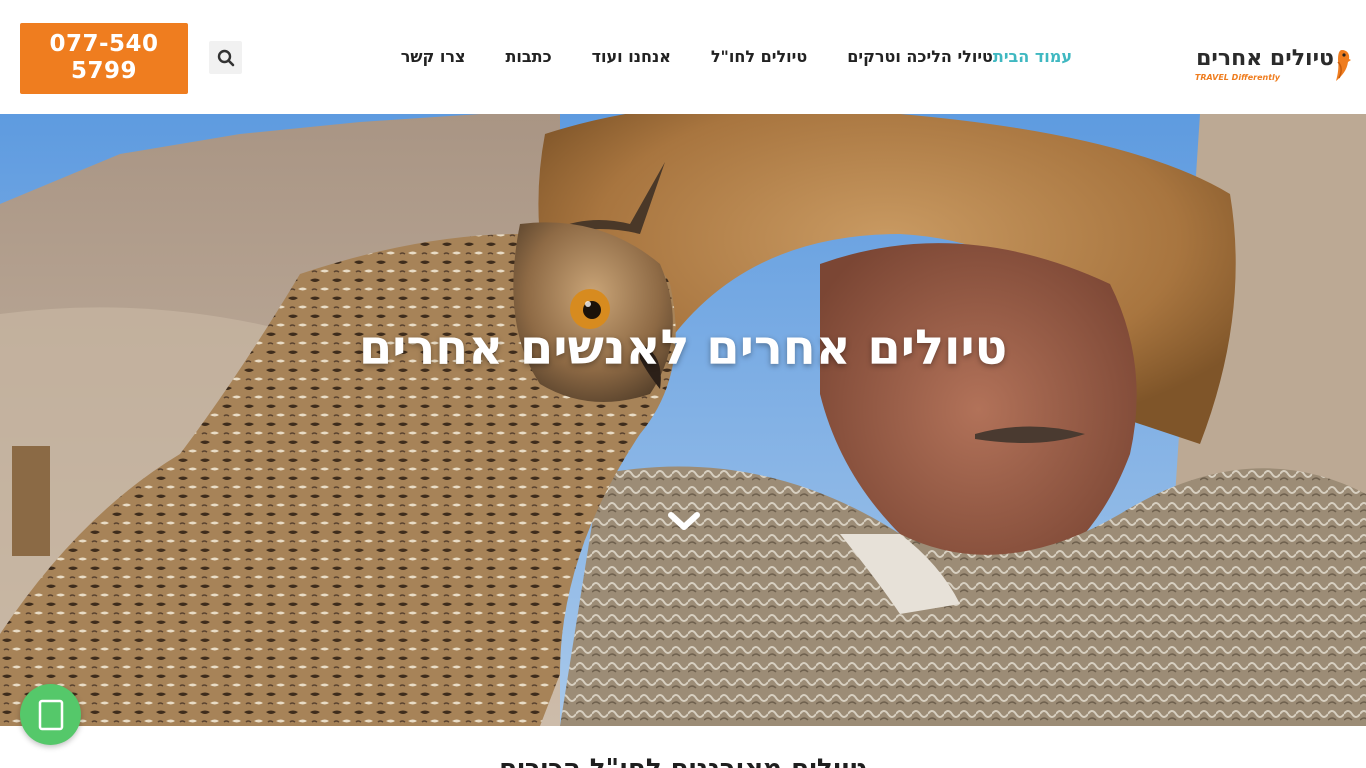  I want to click on section-title: טיולים מאורגנים לחו"ל הכירים, so click(683, 760).